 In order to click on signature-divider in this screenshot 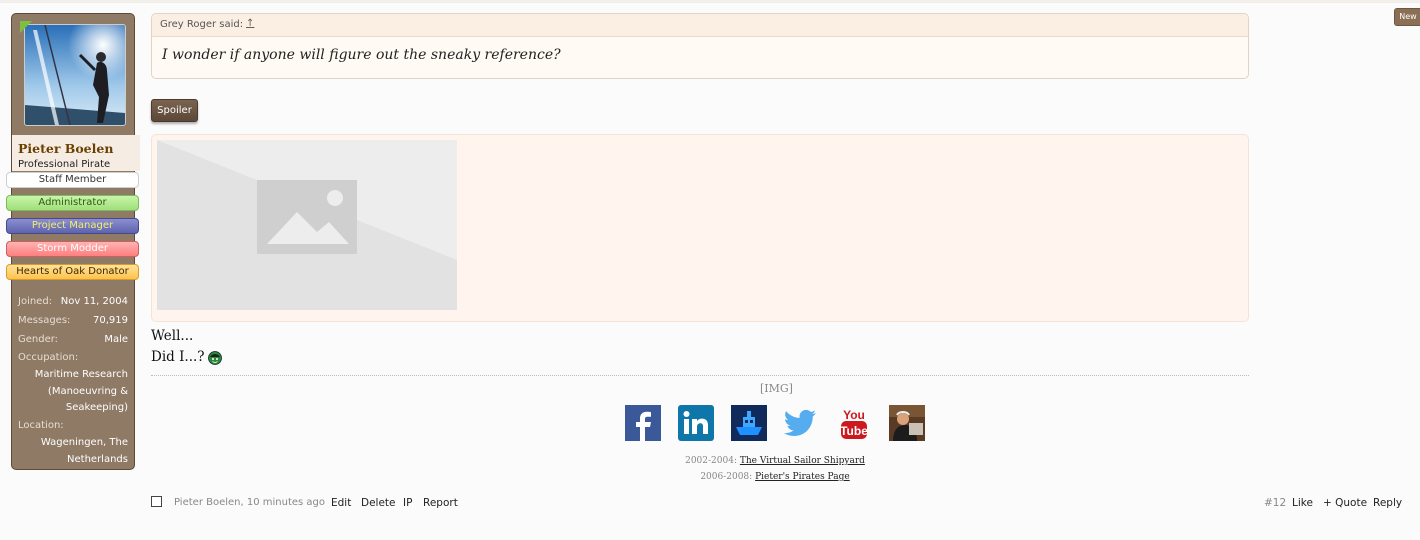, I will do `click(700, 375)`.